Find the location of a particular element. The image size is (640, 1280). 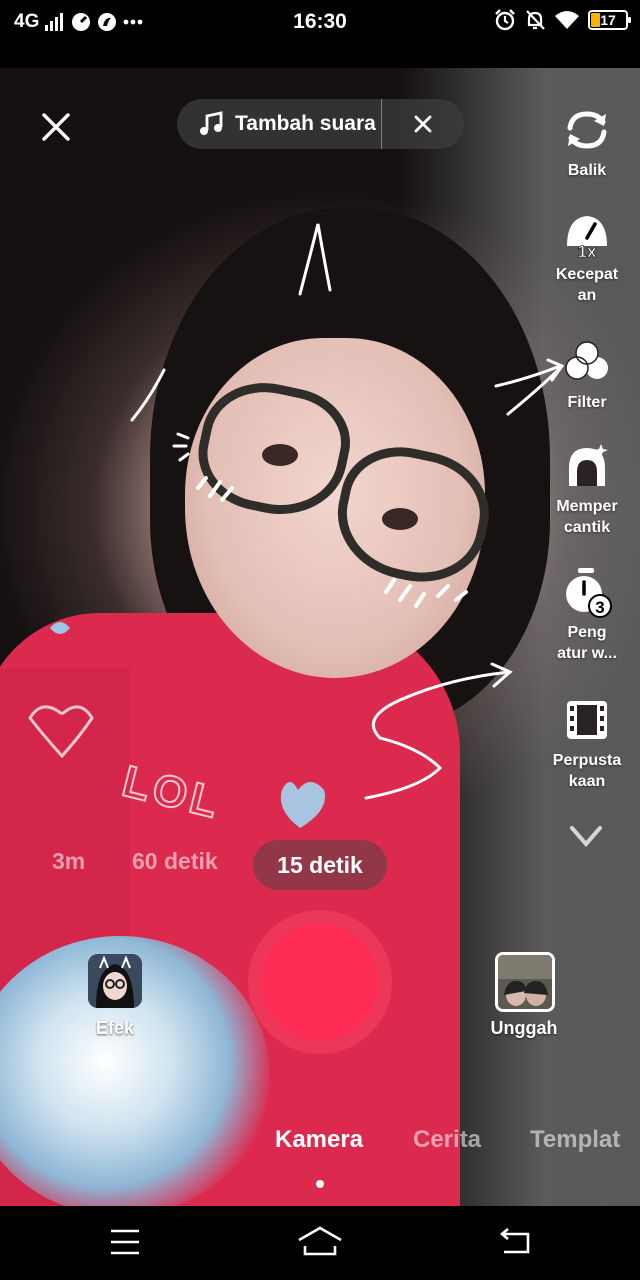

film-library-icon is located at coordinates (587, 720).